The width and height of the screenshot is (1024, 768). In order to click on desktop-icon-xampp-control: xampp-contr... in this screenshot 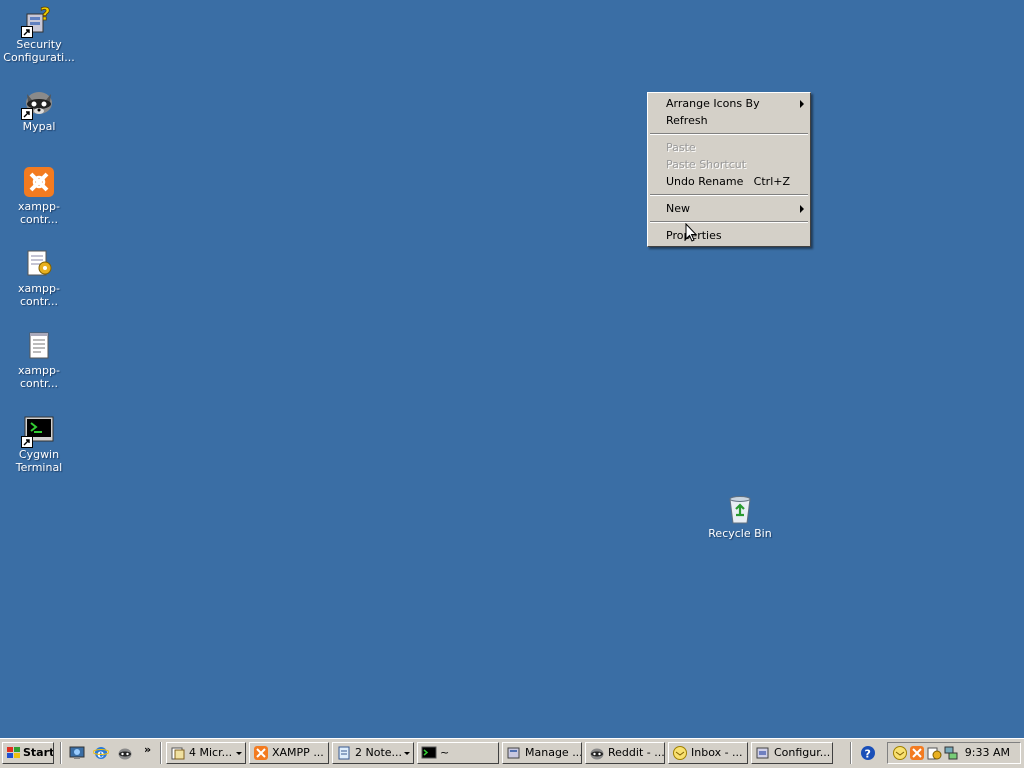, I will do `click(39, 196)`.